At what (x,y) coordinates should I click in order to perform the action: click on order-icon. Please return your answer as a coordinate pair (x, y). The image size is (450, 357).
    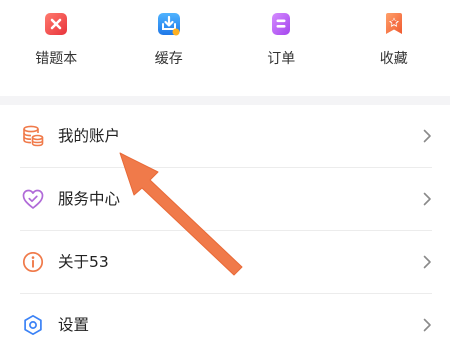
    Looking at the image, I should click on (281, 24).